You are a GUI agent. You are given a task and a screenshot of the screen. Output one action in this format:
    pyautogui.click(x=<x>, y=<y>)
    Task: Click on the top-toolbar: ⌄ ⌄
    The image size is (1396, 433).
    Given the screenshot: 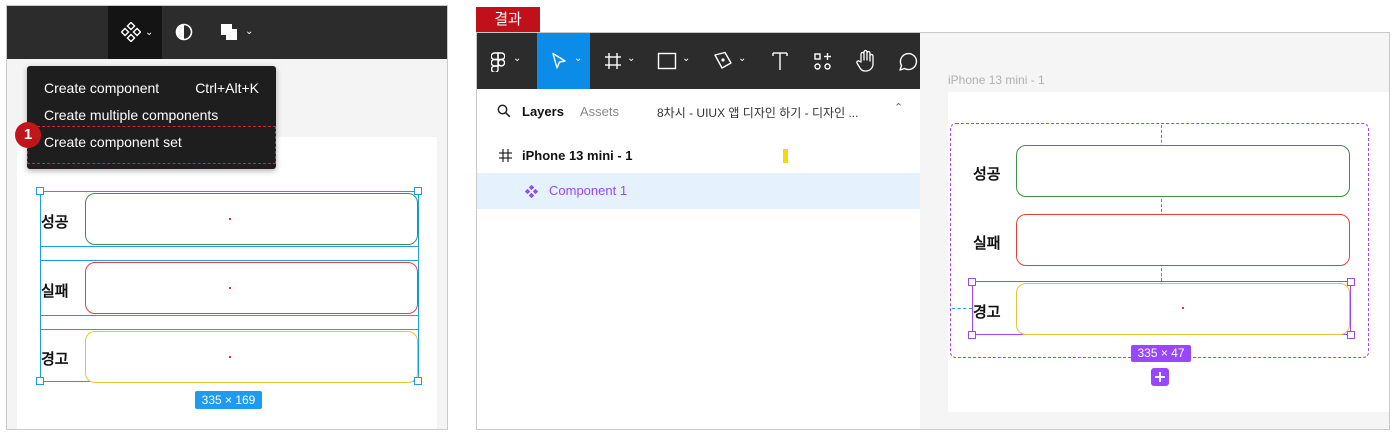 What is the action you would take?
    pyautogui.click(x=227, y=32)
    